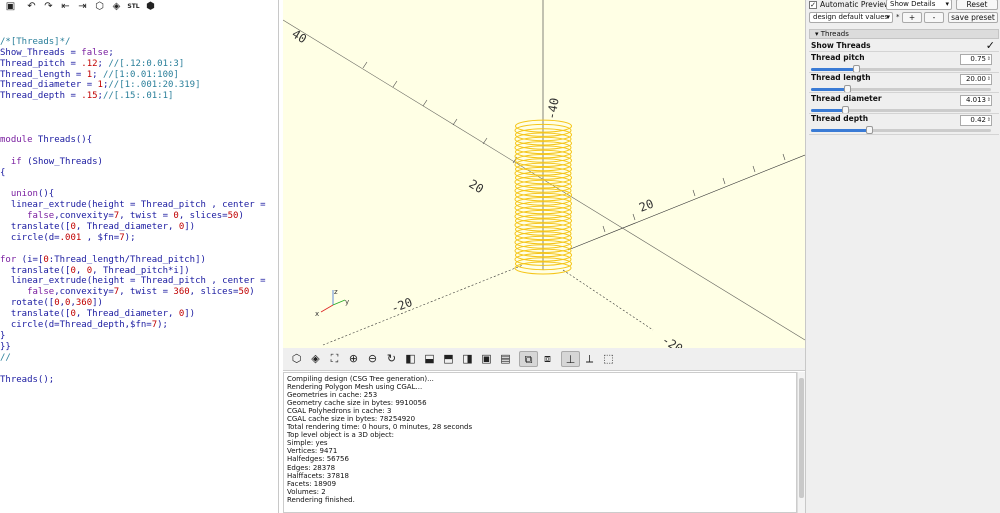 The height and width of the screenshot is (513, 1000). I want to click on view-back-icon: ▤, so click(505, 359).